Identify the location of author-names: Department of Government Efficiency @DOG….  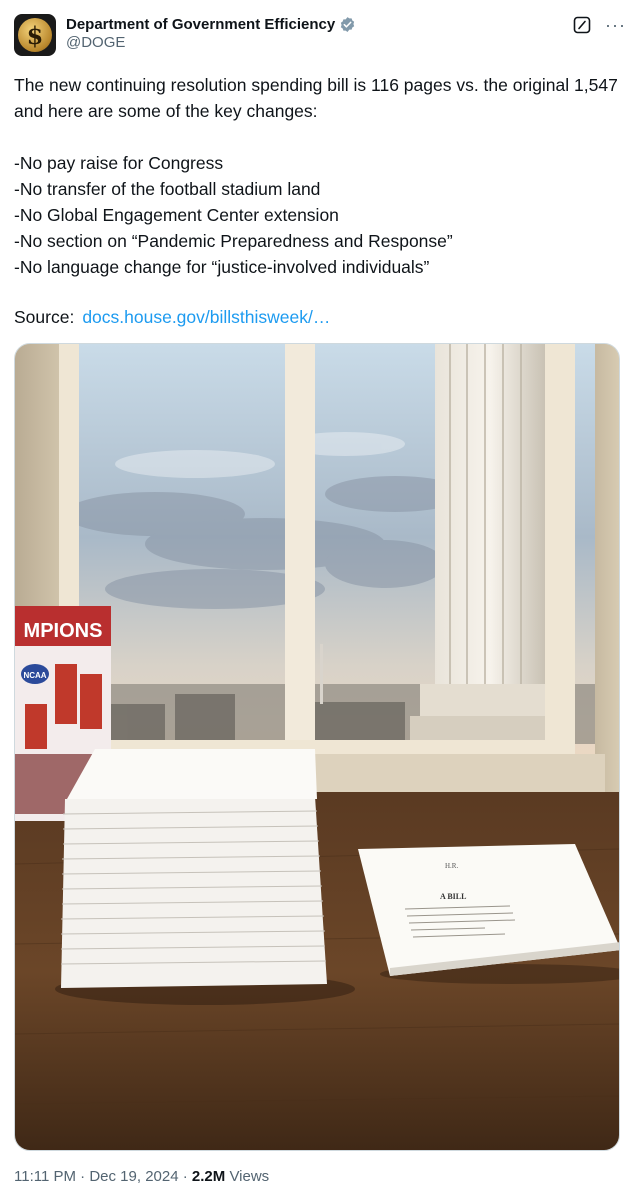
(211, 33).